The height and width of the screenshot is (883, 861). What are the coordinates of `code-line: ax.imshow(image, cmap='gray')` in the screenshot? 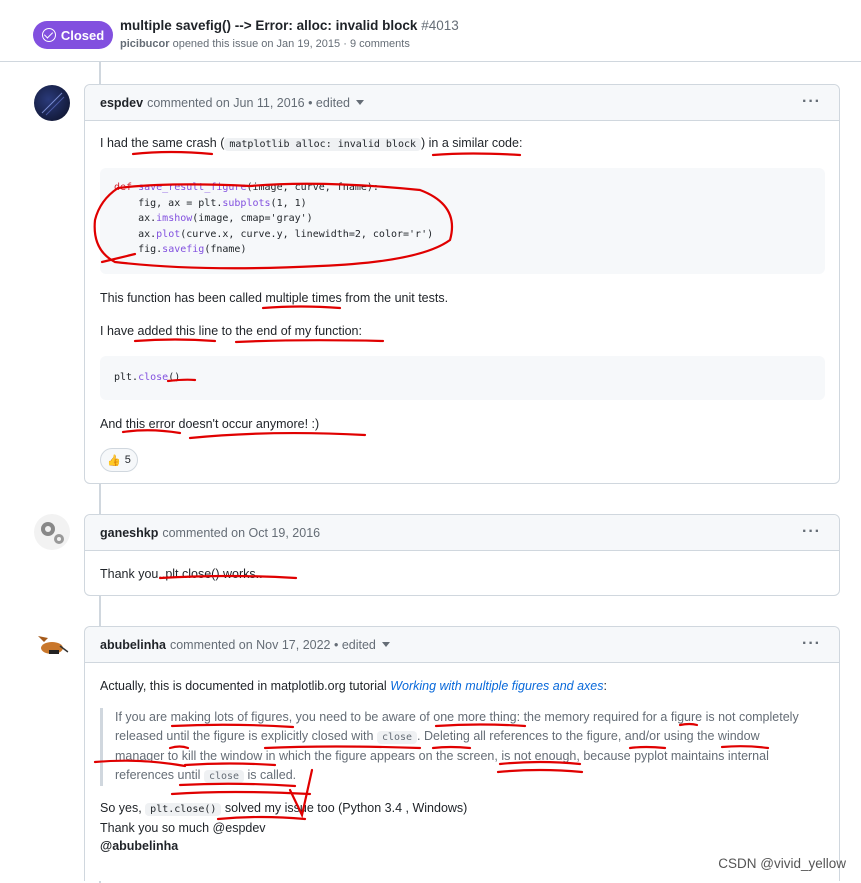 It's located at (213, 218).